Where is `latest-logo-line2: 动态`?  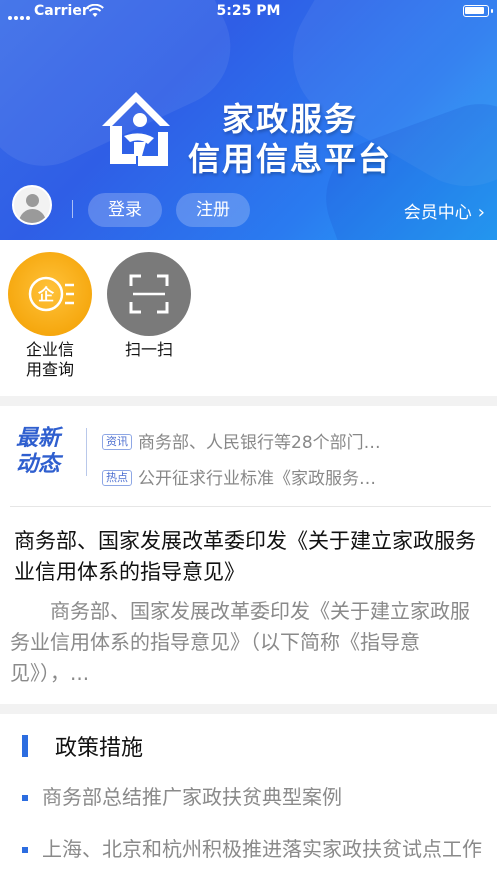
latest-logo-line2: 动态 is located at coordinates (38, 464).